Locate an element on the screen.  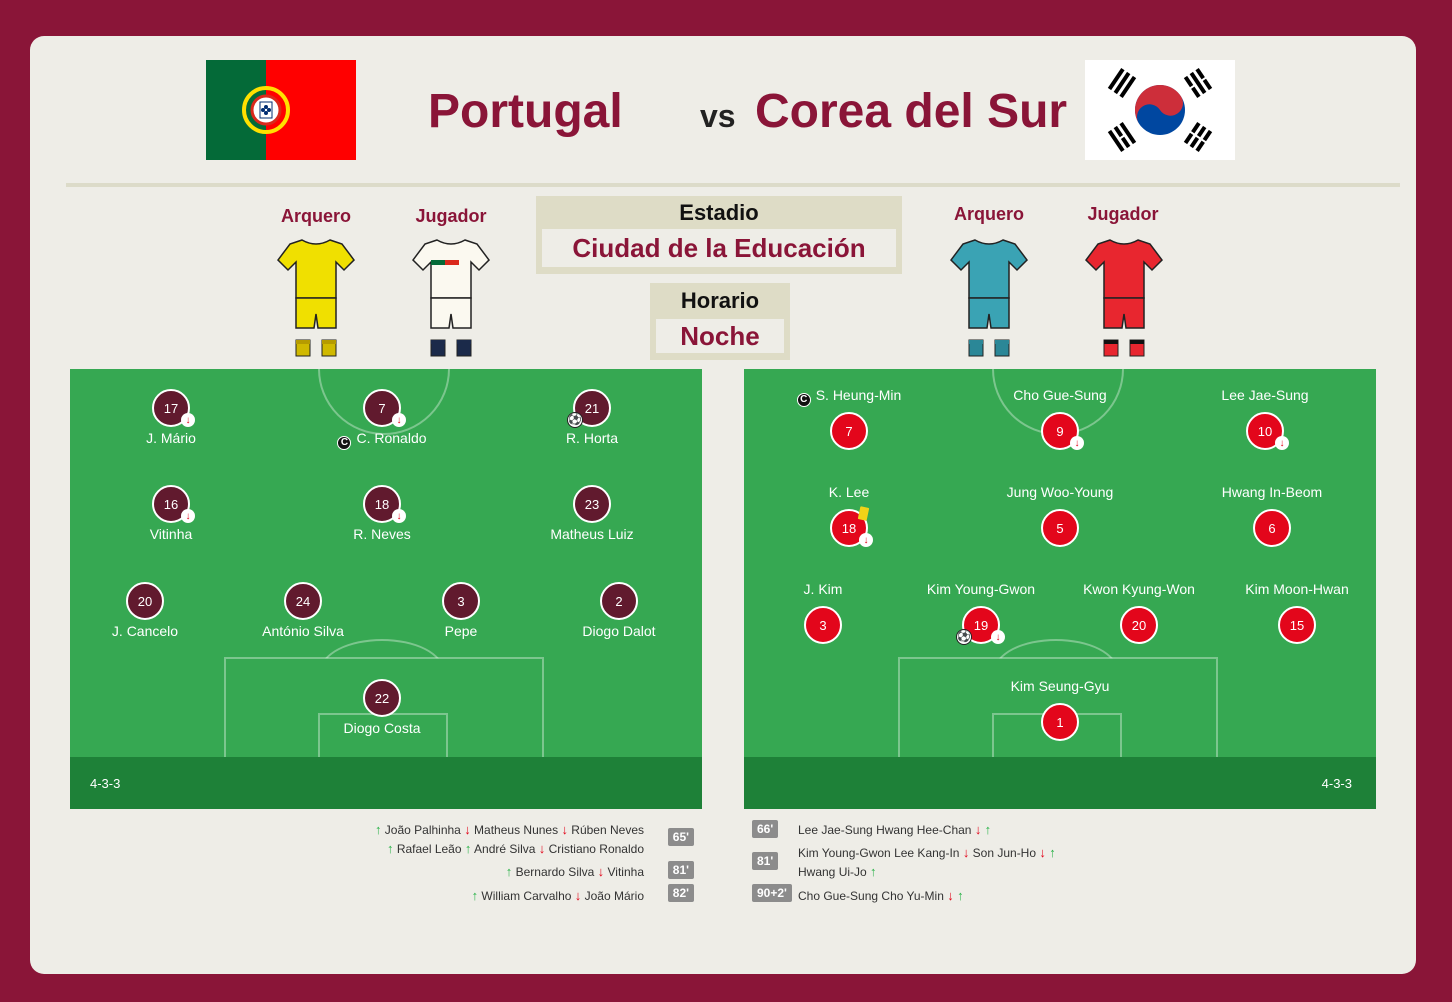
player-name-text: Jung Woo-Young is located at coordinates (1060, 492).